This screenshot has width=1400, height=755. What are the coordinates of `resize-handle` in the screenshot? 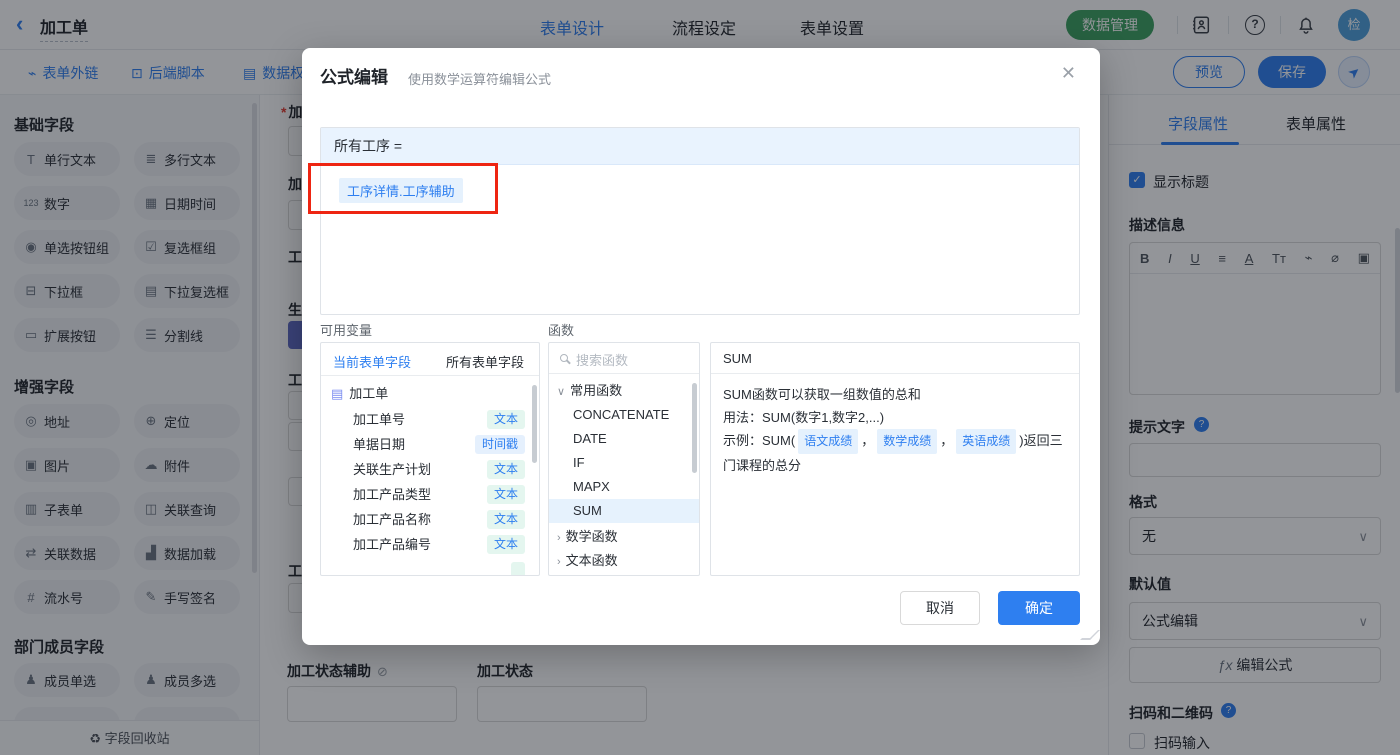 It's located at (1090, 635).